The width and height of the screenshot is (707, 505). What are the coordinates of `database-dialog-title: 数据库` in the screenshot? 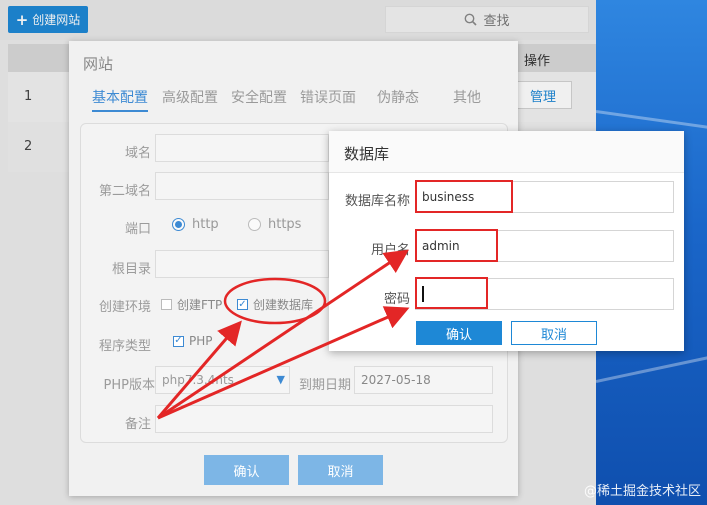 It's located at (367, 154).